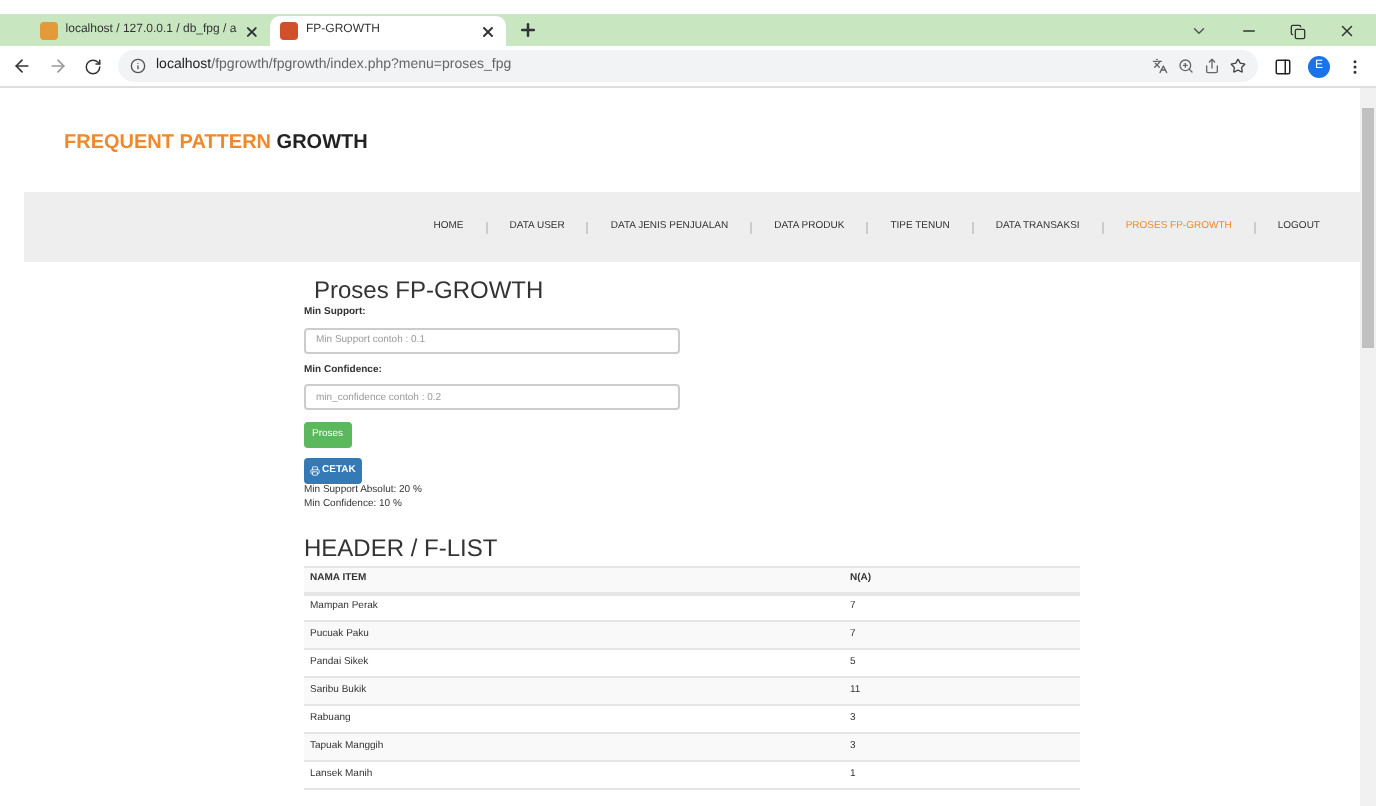  Describe the element at coordinates (1283, 66) in the screenshot. I see `side-panel-icon` at that location.